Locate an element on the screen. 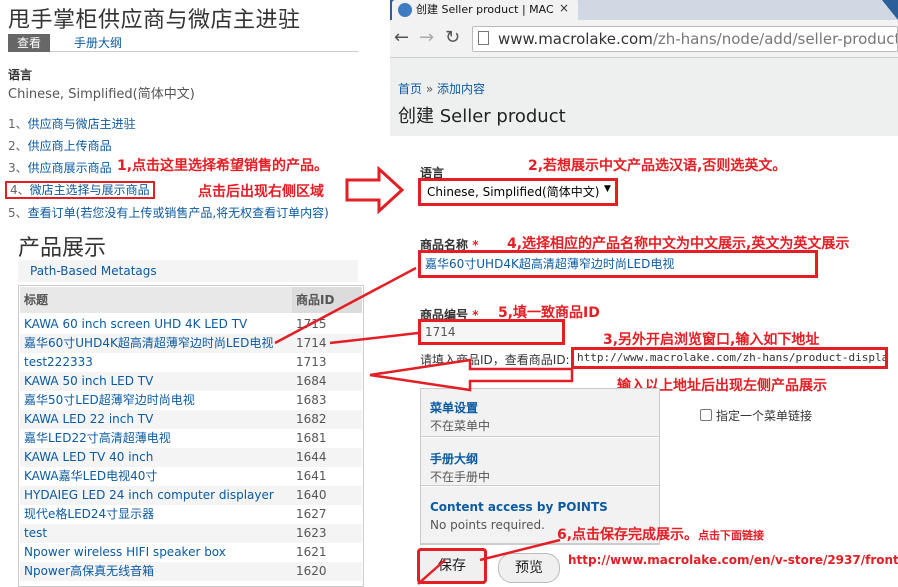  reload-icon: ↻ is located at coordinates (452, 37).